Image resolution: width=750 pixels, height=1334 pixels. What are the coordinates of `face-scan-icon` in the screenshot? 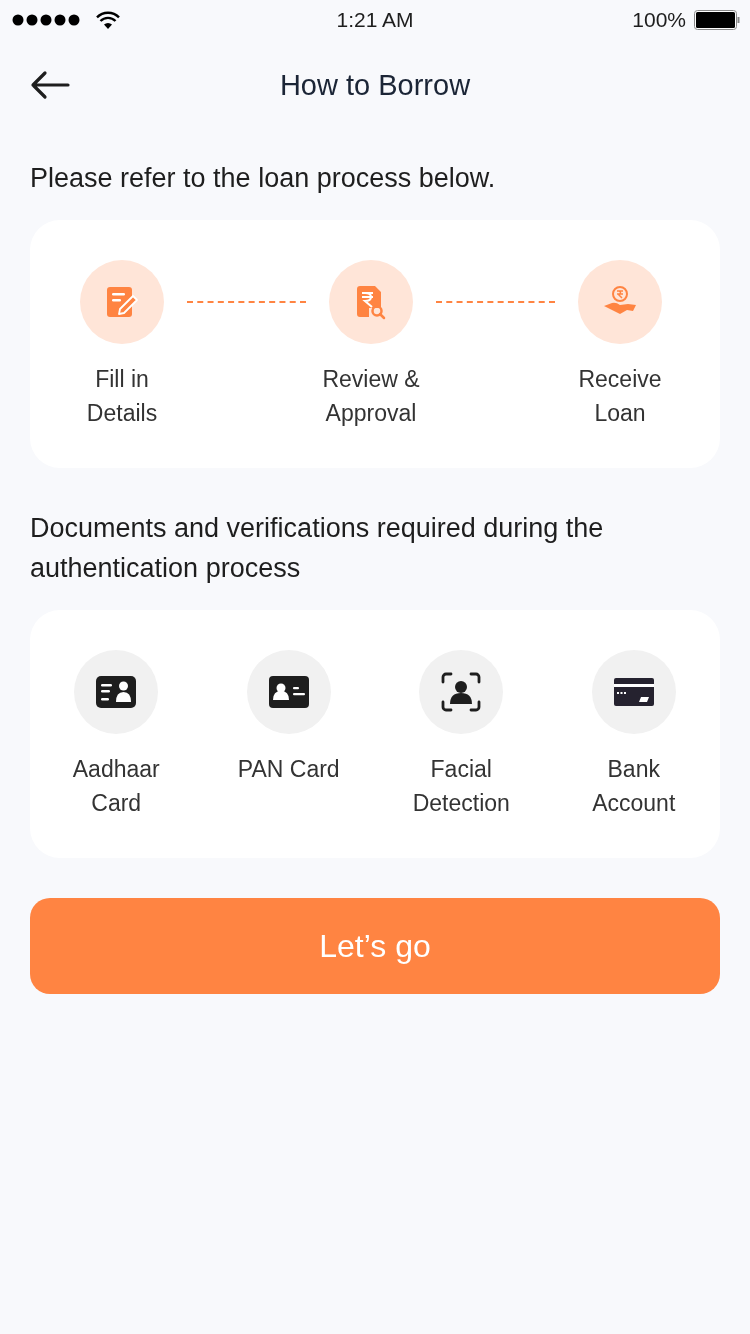 It's located at (461, 692).